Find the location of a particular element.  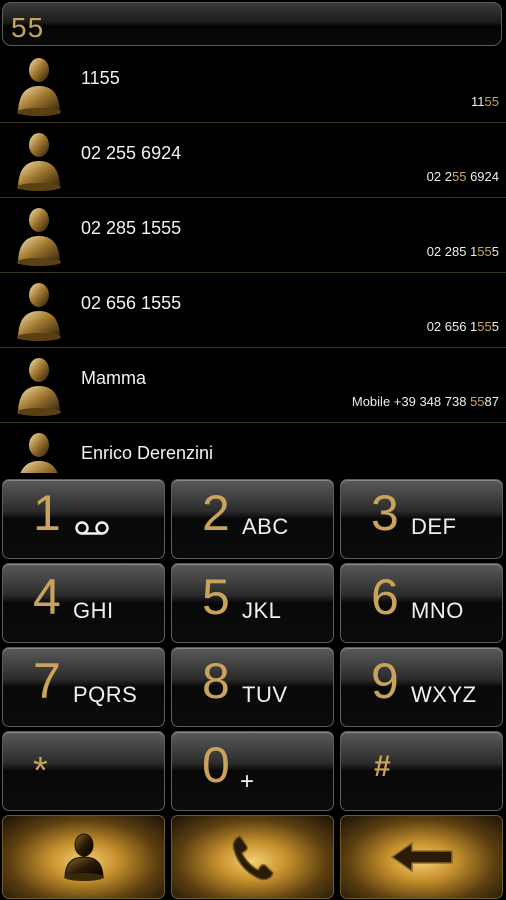

key-6-button: 6 MNO is located at coordinates (421, 603).